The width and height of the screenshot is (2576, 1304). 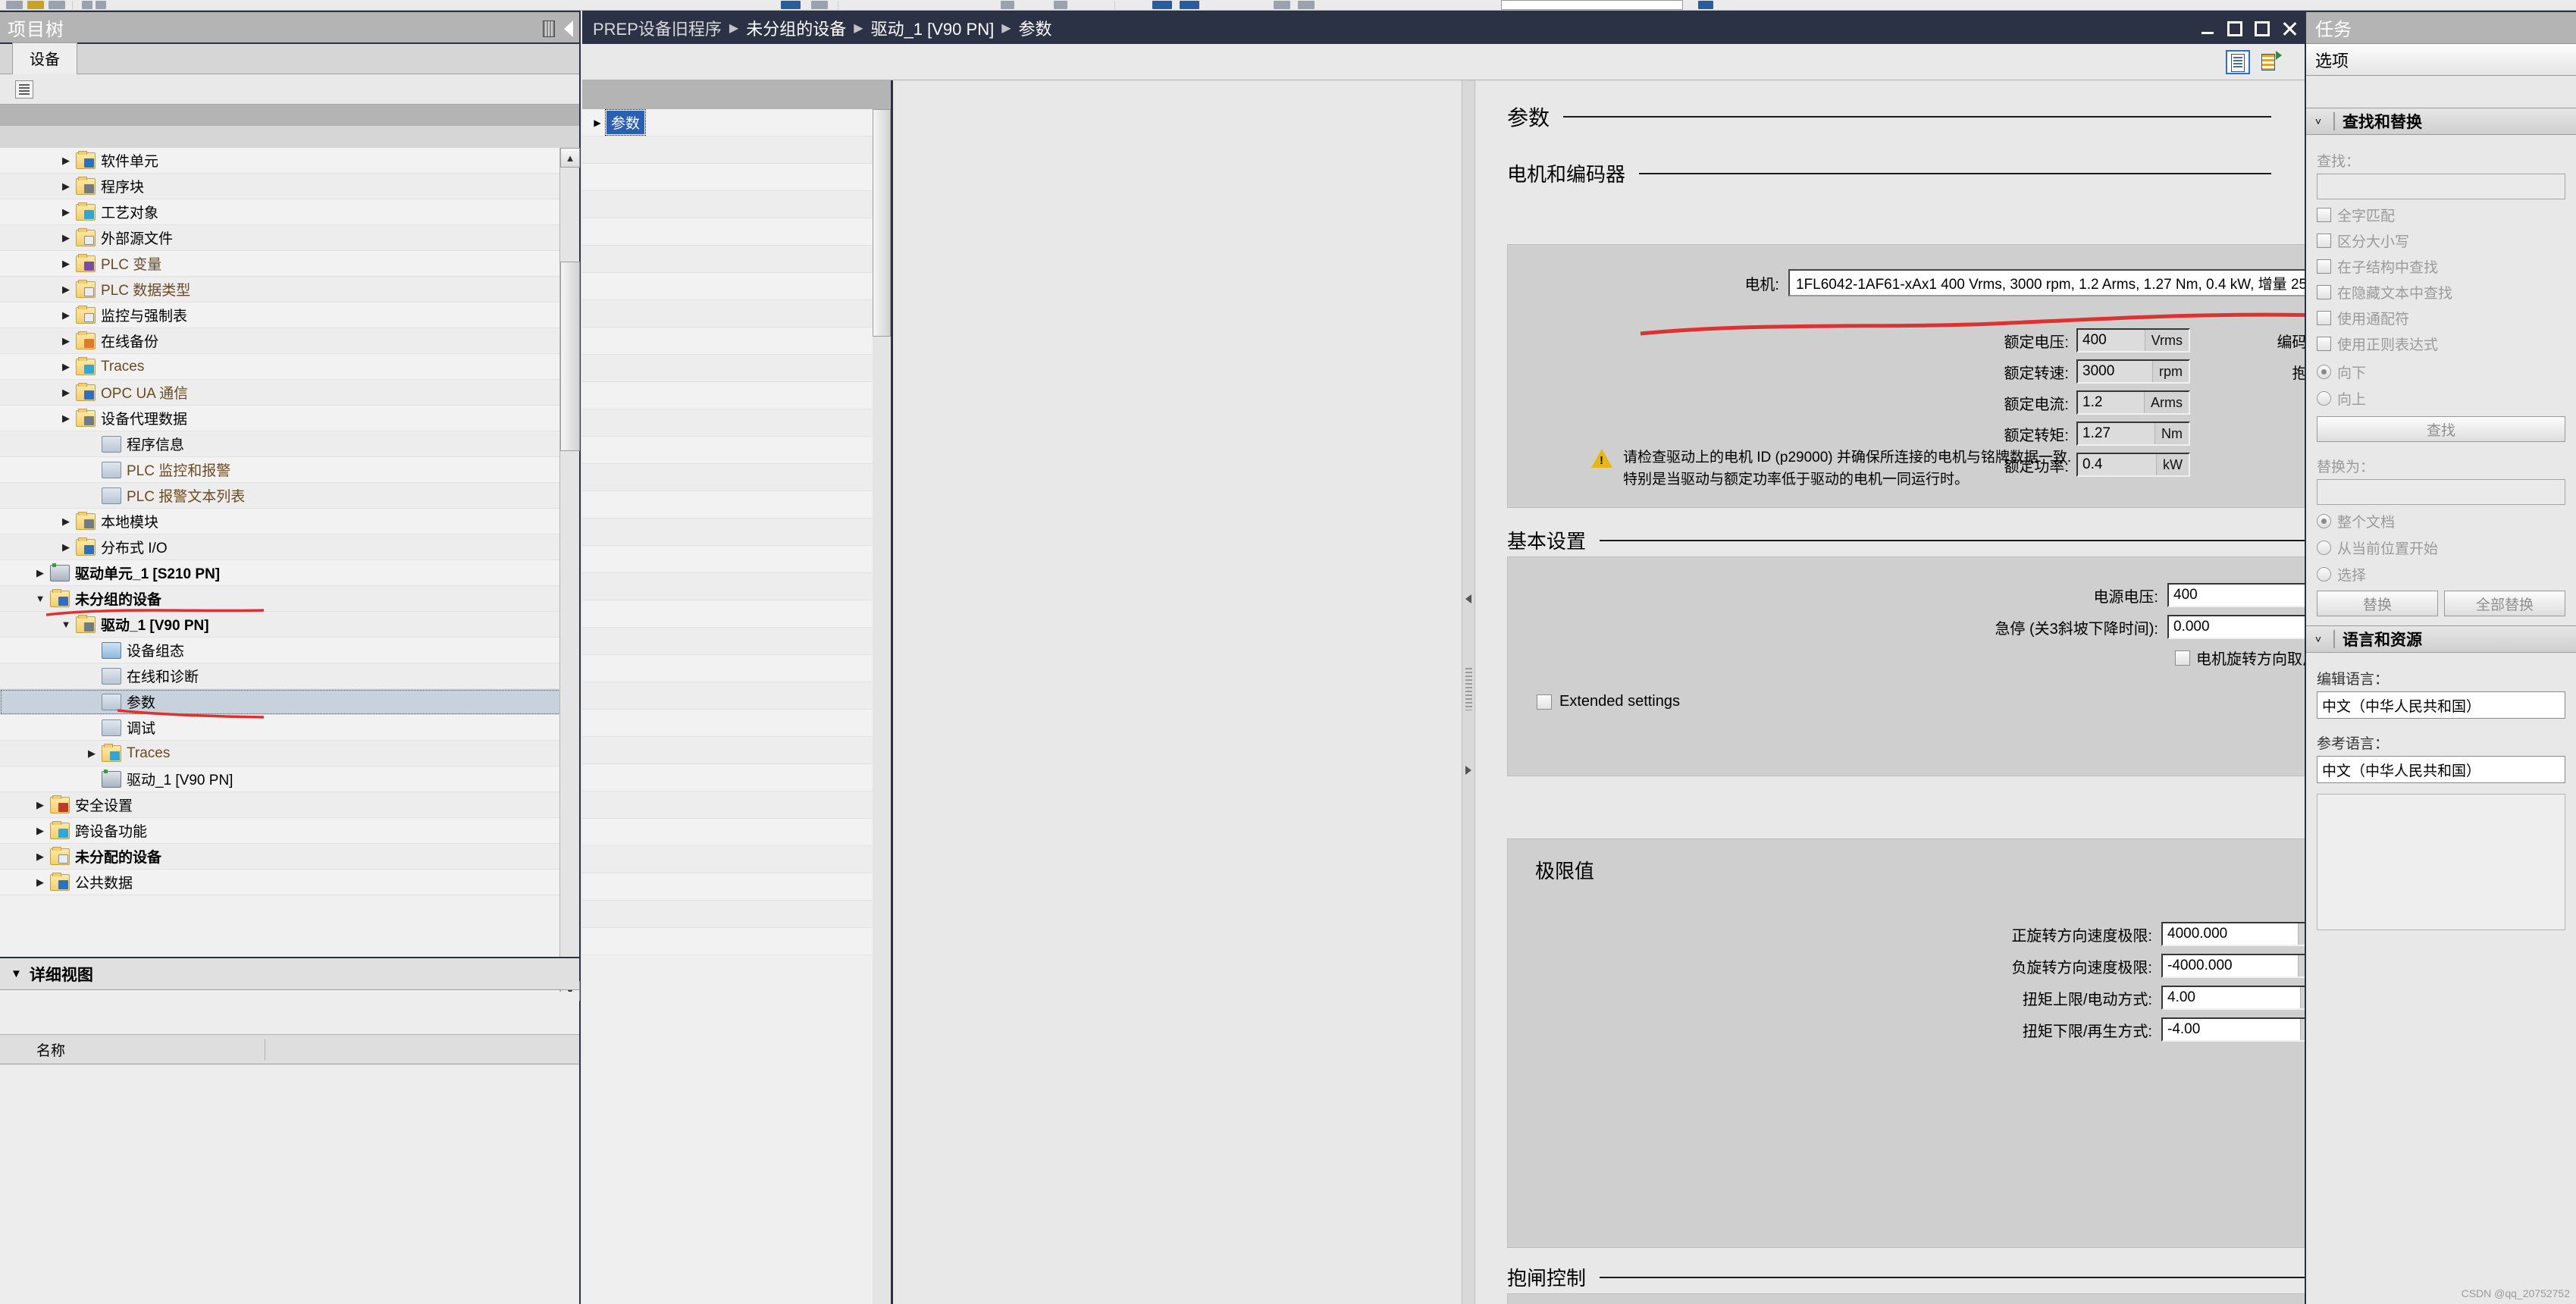 What do you see at coordinates (280, 882) in the screenshot?
I see `tree-item: ▶ 公共数据` at bounding box center [280, 882].